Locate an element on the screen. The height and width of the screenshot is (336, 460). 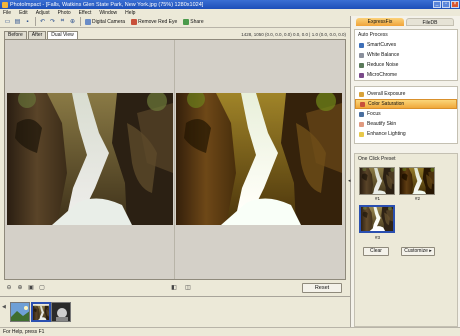
item-microchrome: MicroChrome is located at coordinates (406, 75).